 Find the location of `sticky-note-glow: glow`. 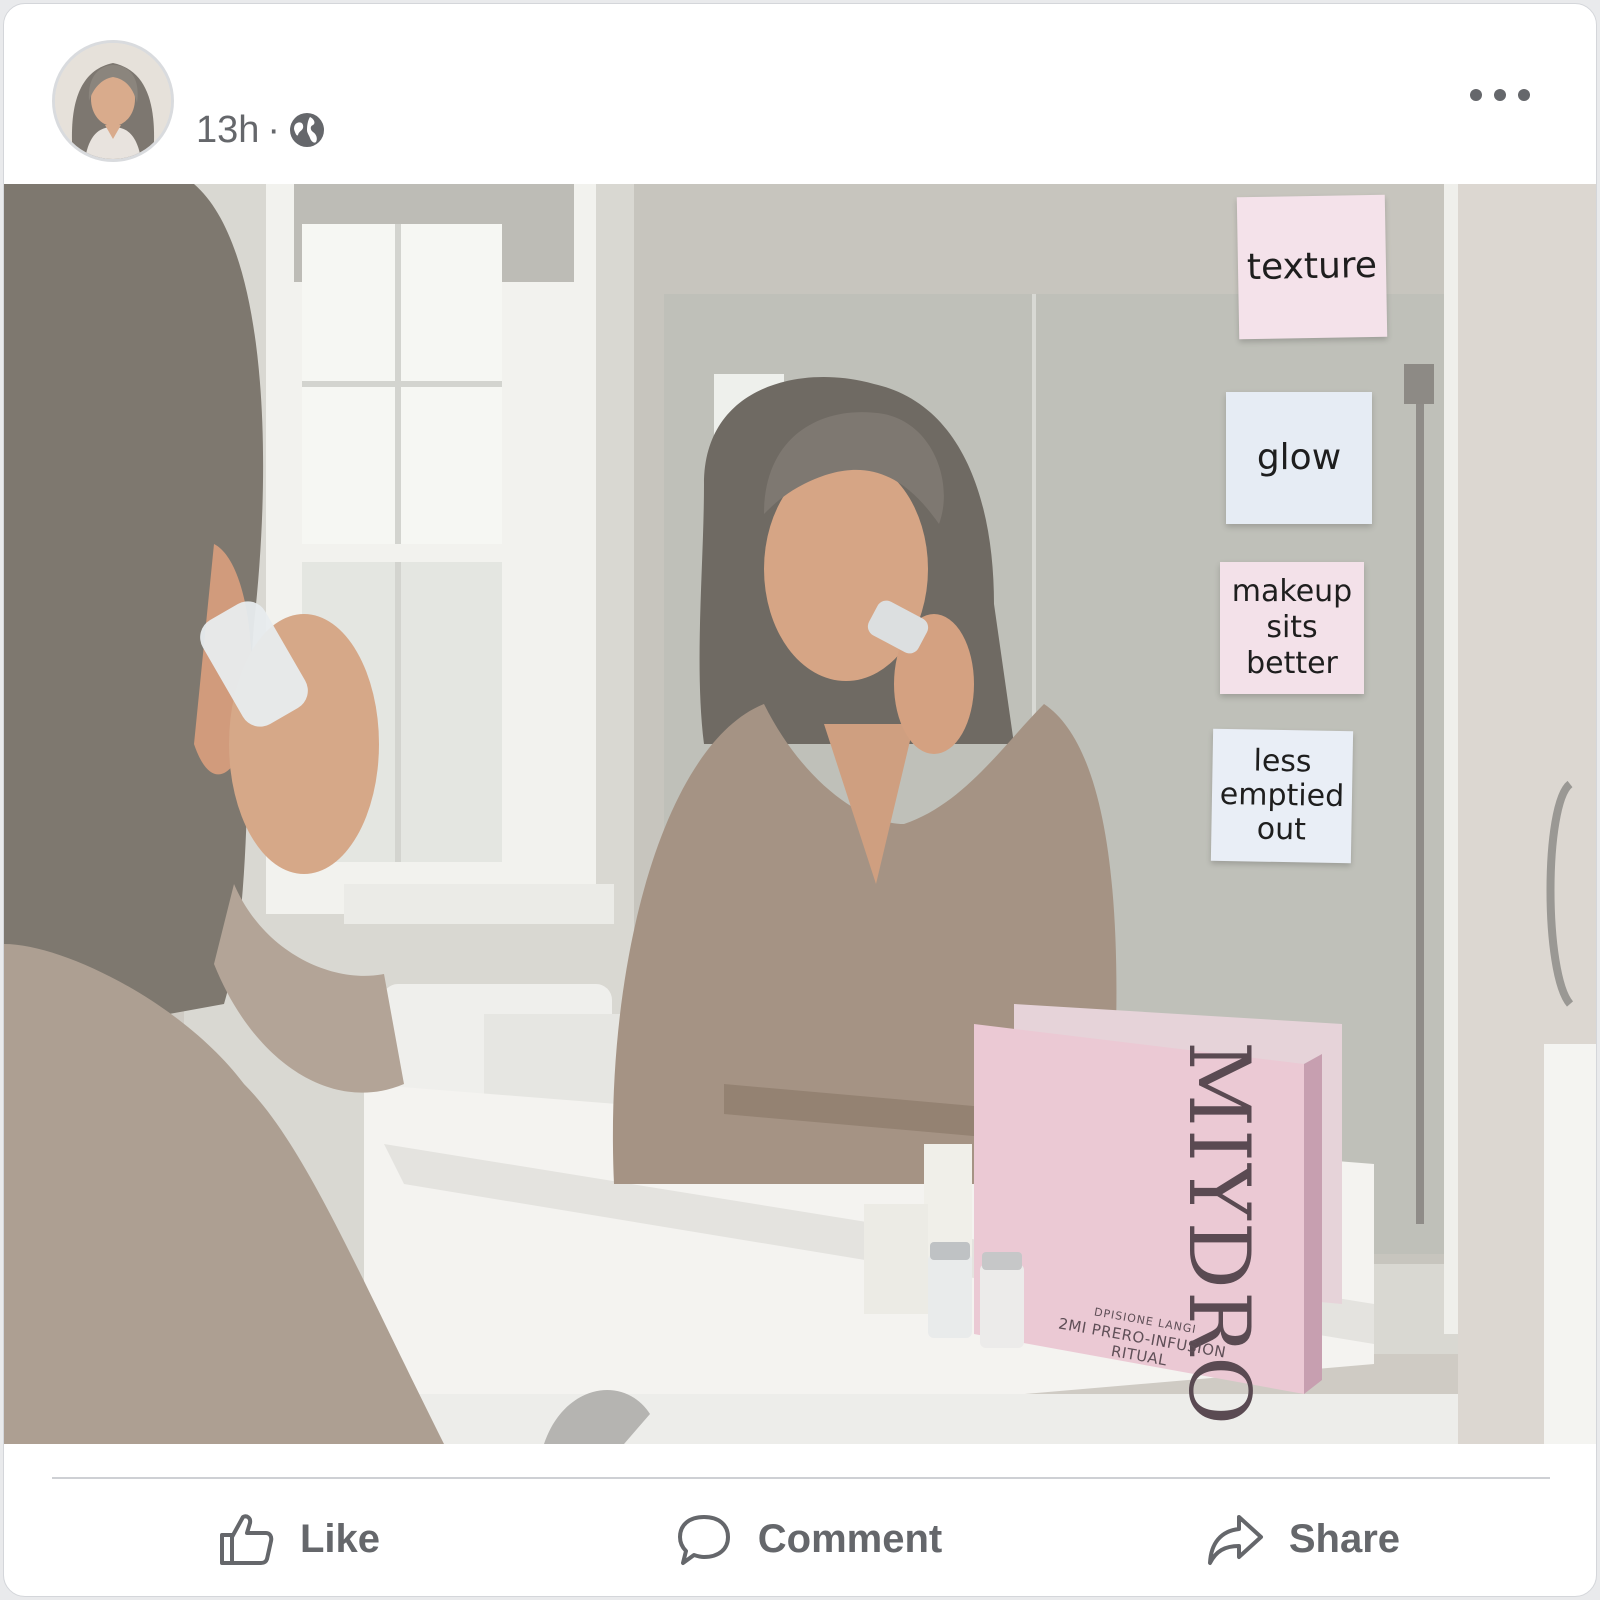

sticky-note-glow: glow is located at coordinates (1299, 458).